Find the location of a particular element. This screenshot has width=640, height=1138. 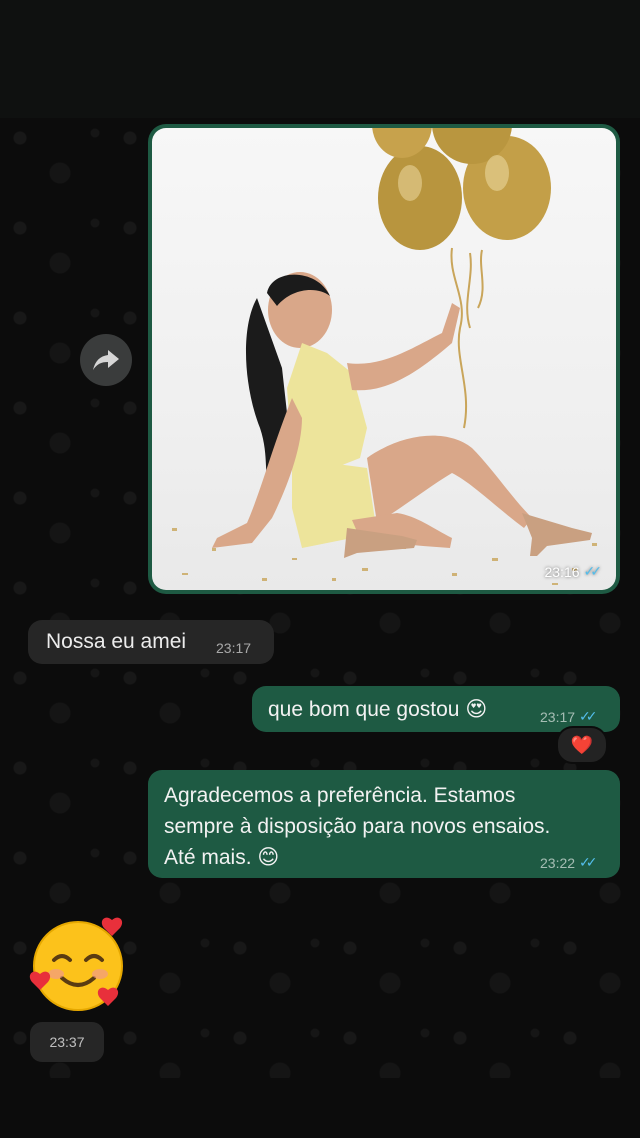

forward-arrow-icon is located at coordinates (106, 360).